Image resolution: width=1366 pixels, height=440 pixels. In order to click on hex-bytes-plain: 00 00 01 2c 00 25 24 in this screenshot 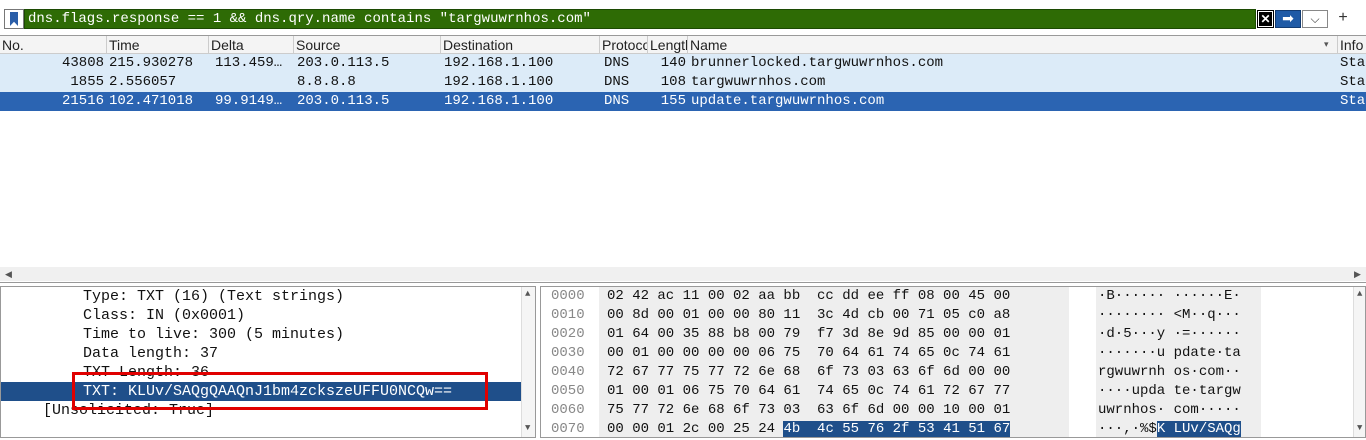, I will do `click(695, 429)`.